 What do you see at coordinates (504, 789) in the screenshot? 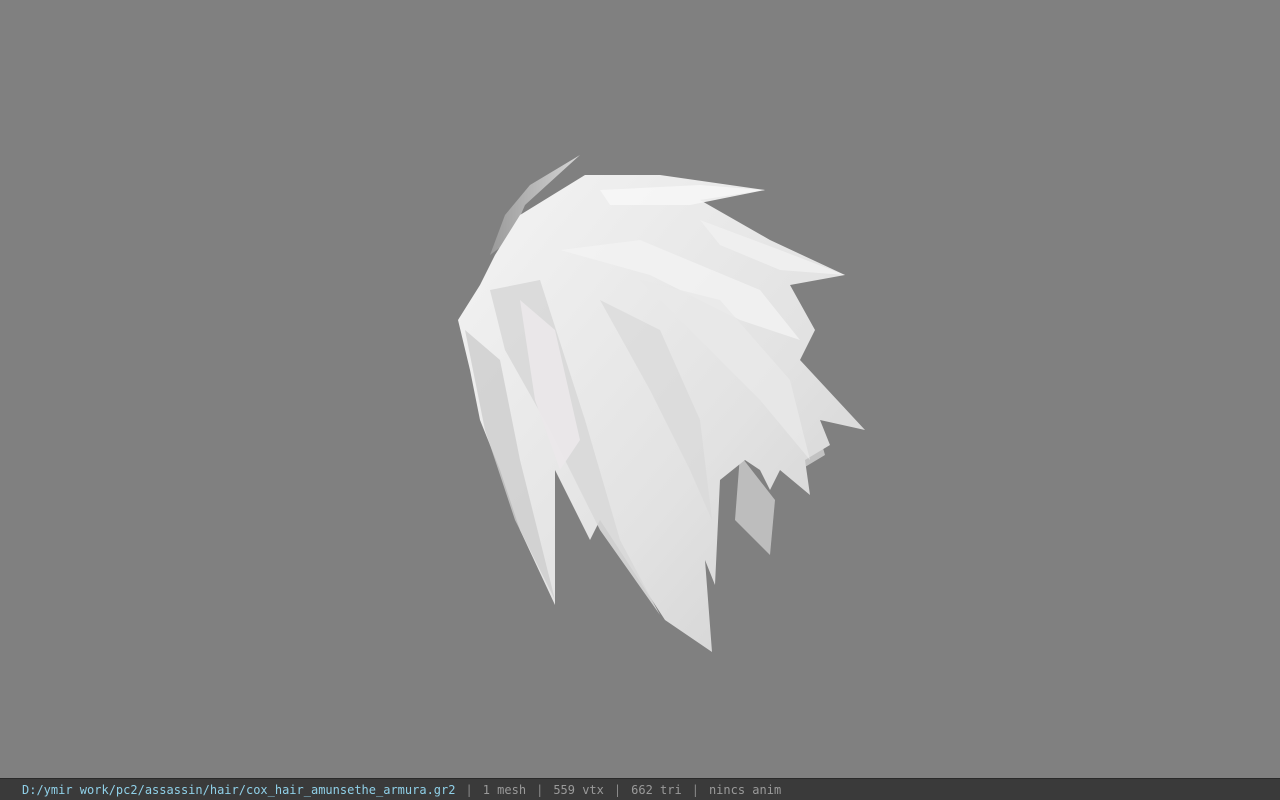
I see `mesh-count: 1 mesh` at bounding box center [504, 789].